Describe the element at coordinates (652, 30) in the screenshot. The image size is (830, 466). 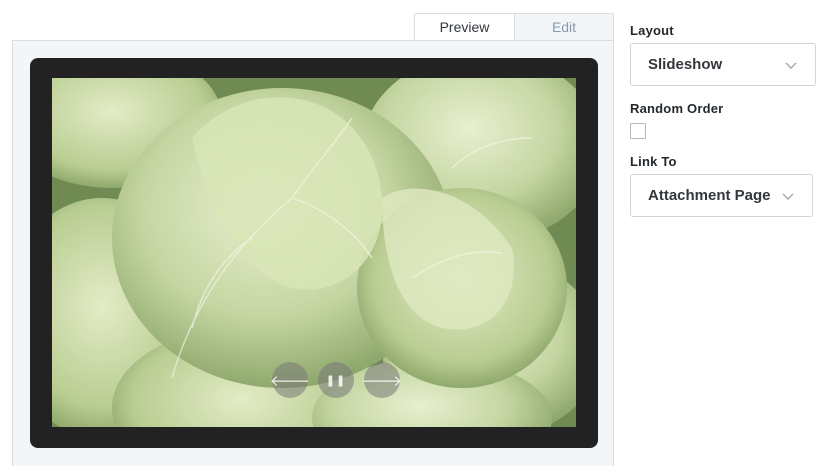
I see `layout-label: Layout` at that location.